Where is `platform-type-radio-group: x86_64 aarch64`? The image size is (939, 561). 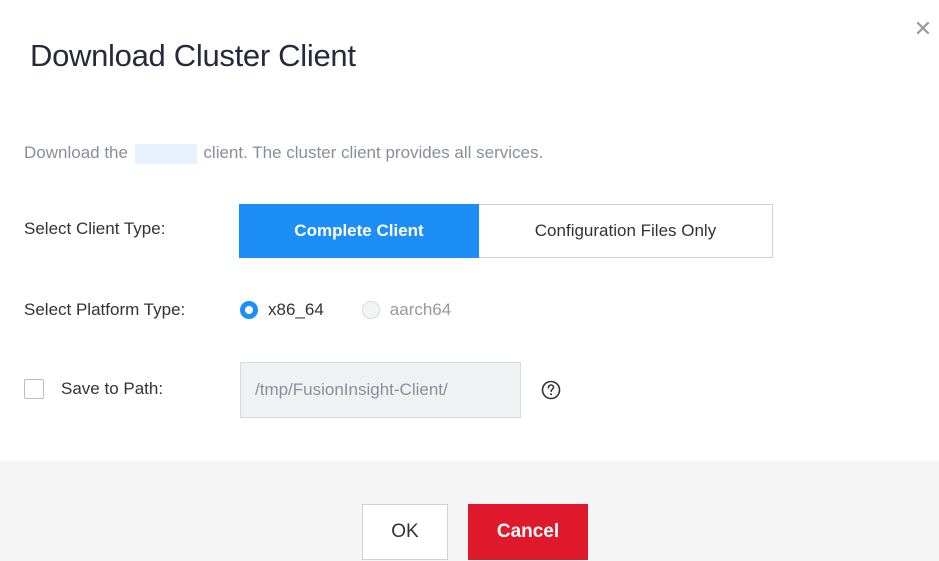
platform-type-radio-group: x86_64 aarch64 is located at coordinates (364, 310).